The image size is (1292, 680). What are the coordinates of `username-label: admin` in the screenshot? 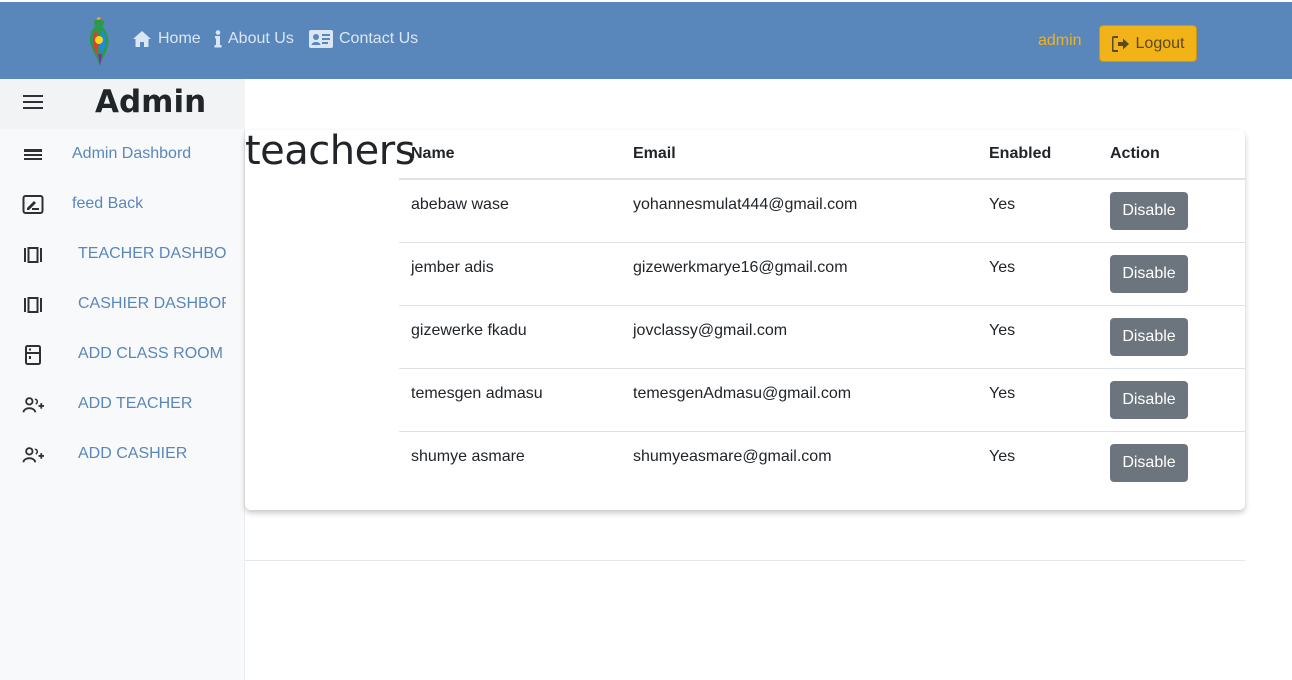 It's located at (1060, 41).